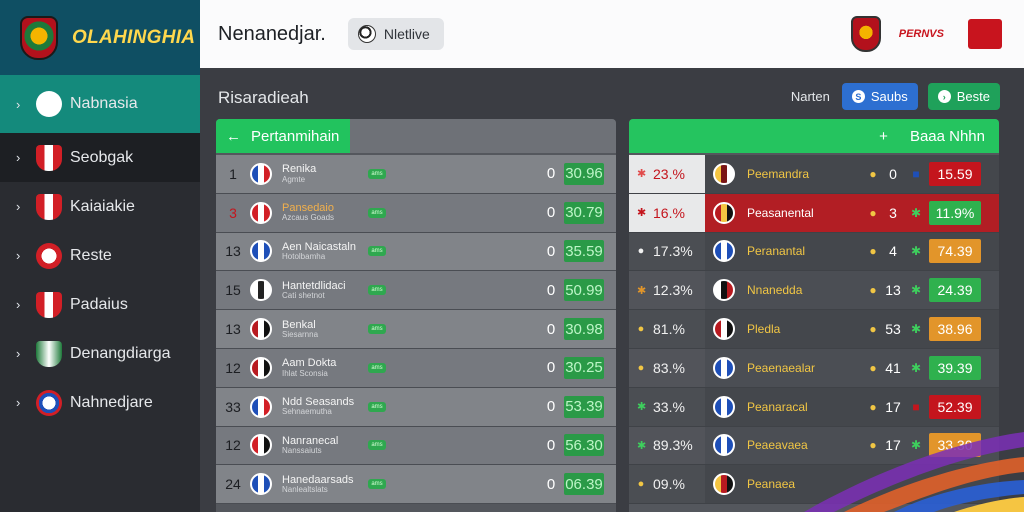  What do you see at coordinates (814, 329) in the screenshot?
I see `table-row: ● 81.% Pledla ● 53 ✱ 38.96` at bounding box center [814, 329].